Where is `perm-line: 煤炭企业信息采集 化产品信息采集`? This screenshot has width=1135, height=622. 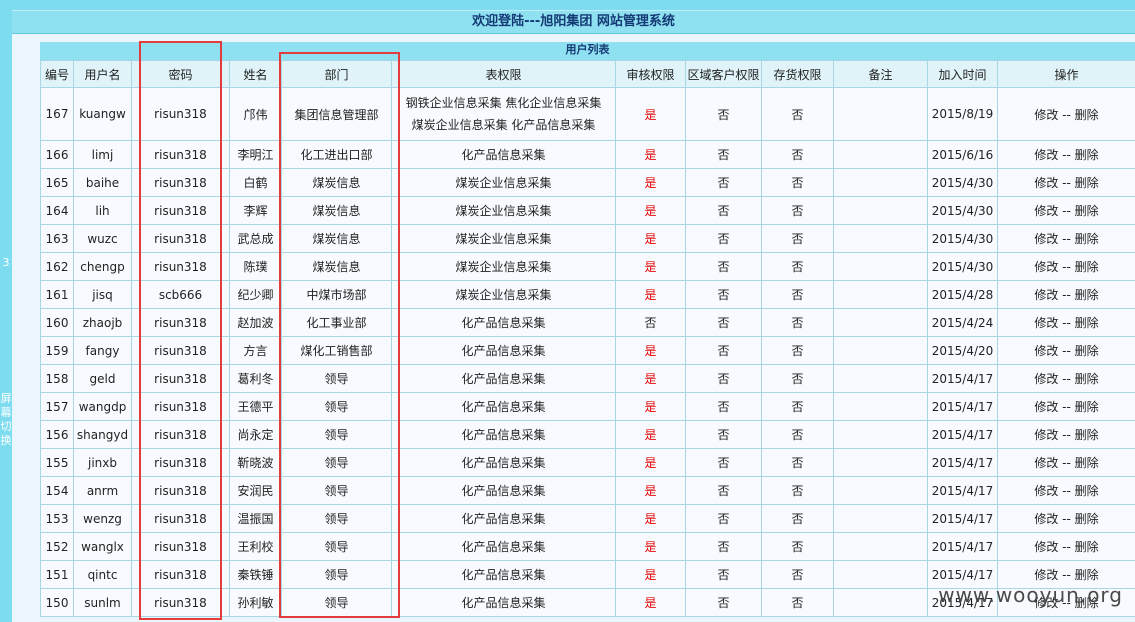 perm-line: 煤炭企业信息采集 化产品信息采集 is located at coordinates (503, 125).